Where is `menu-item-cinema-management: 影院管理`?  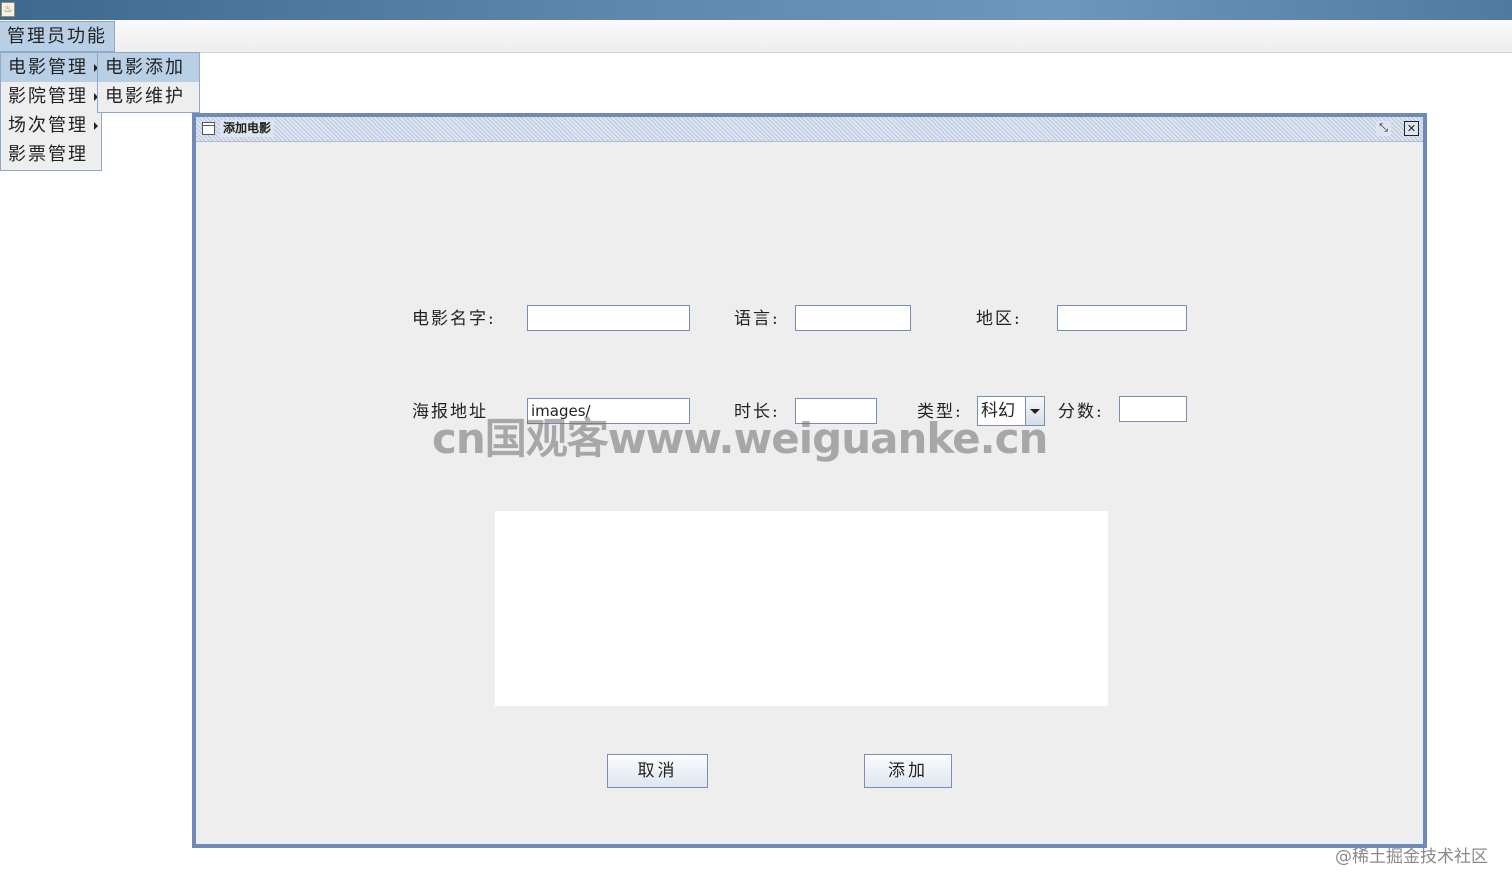 menu-item-cinema-management: 影院管理 is located at coordinates (51, 96).